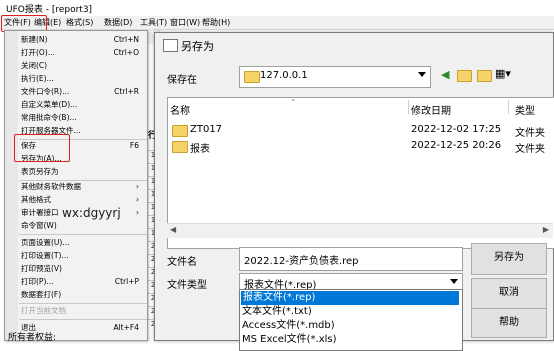 The width and height of the screenshot is (554, 351). What do you see at coordinates (81, 39) in the screenshot?
I see `menu-item-new: 新建(N) Ctrl+N` at bounding box center [81, 39].